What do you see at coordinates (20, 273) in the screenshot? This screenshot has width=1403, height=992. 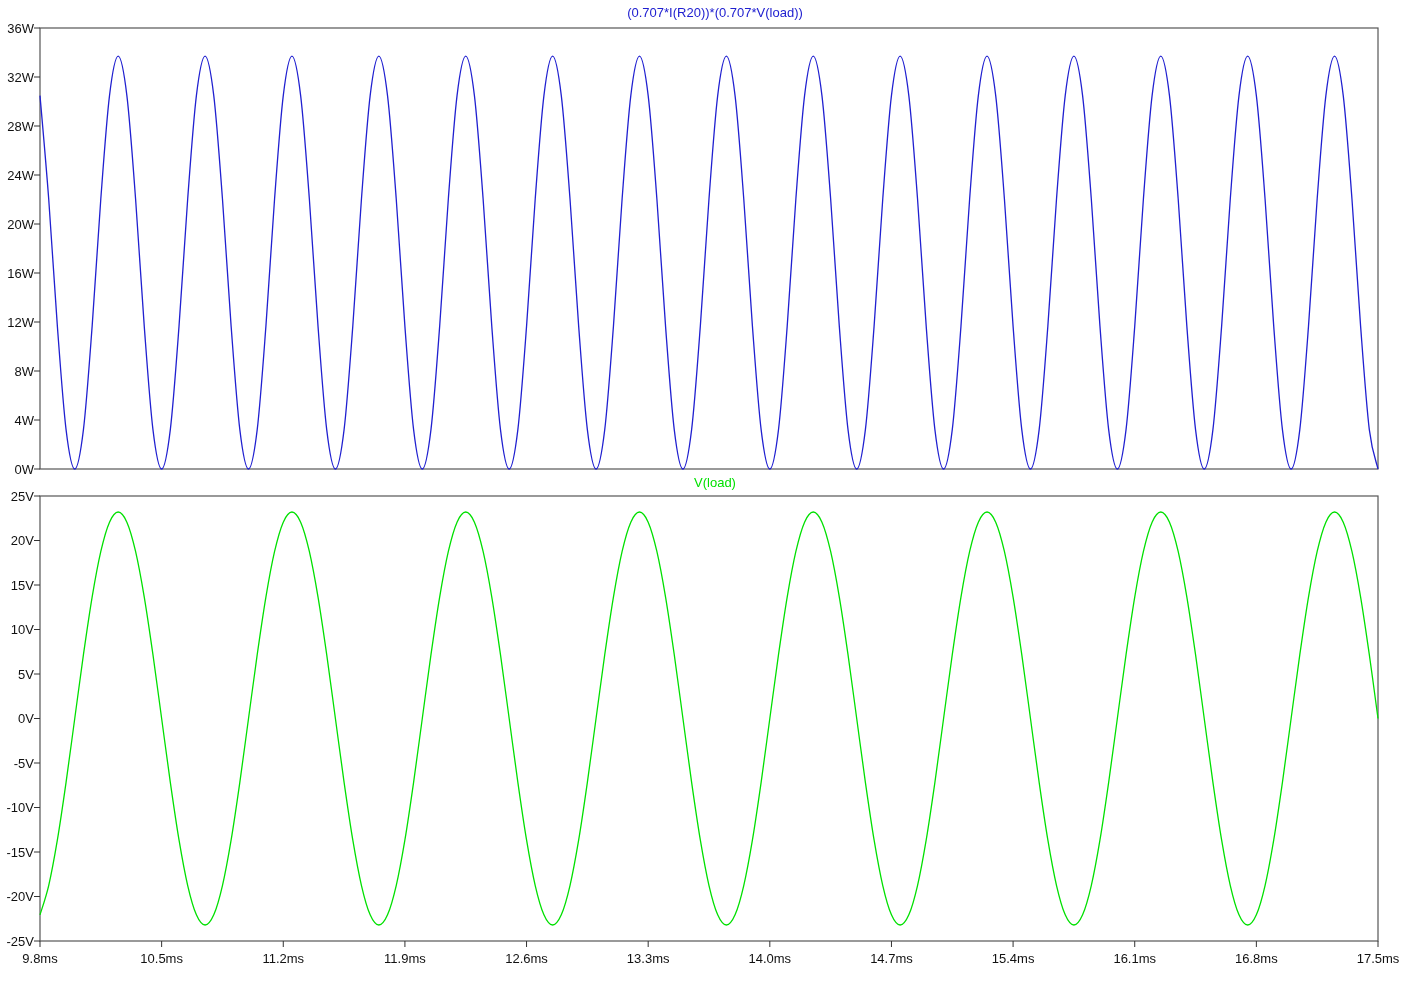 I see `axis-tick-label: 16W` at bounding box center [20, 273].